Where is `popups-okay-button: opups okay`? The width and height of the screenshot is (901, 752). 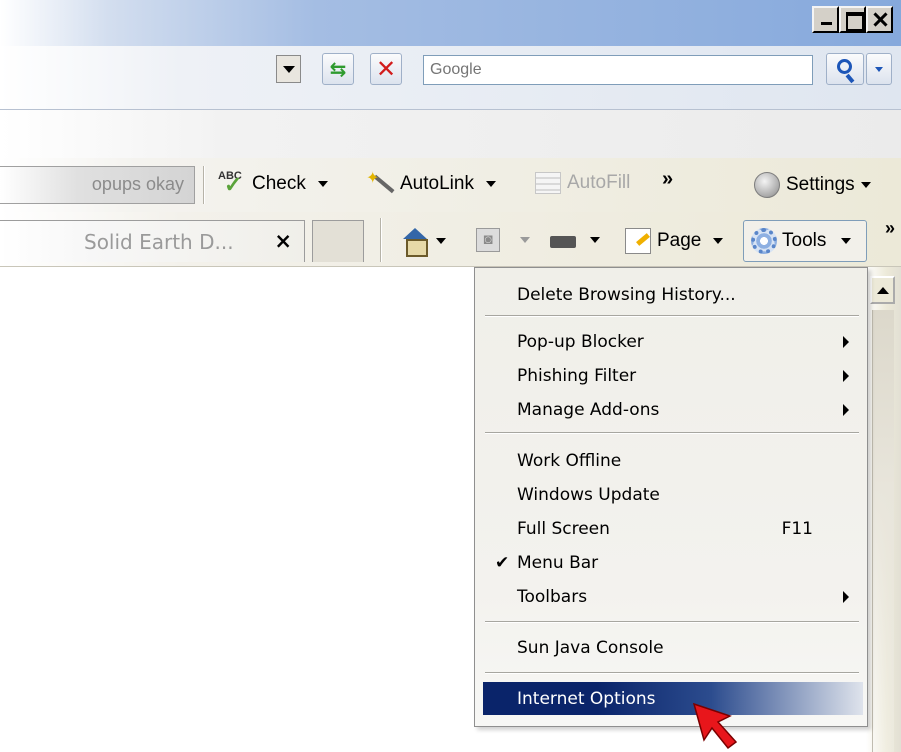 popups-okay-button: opups okay is located at coordinates (97, 185).